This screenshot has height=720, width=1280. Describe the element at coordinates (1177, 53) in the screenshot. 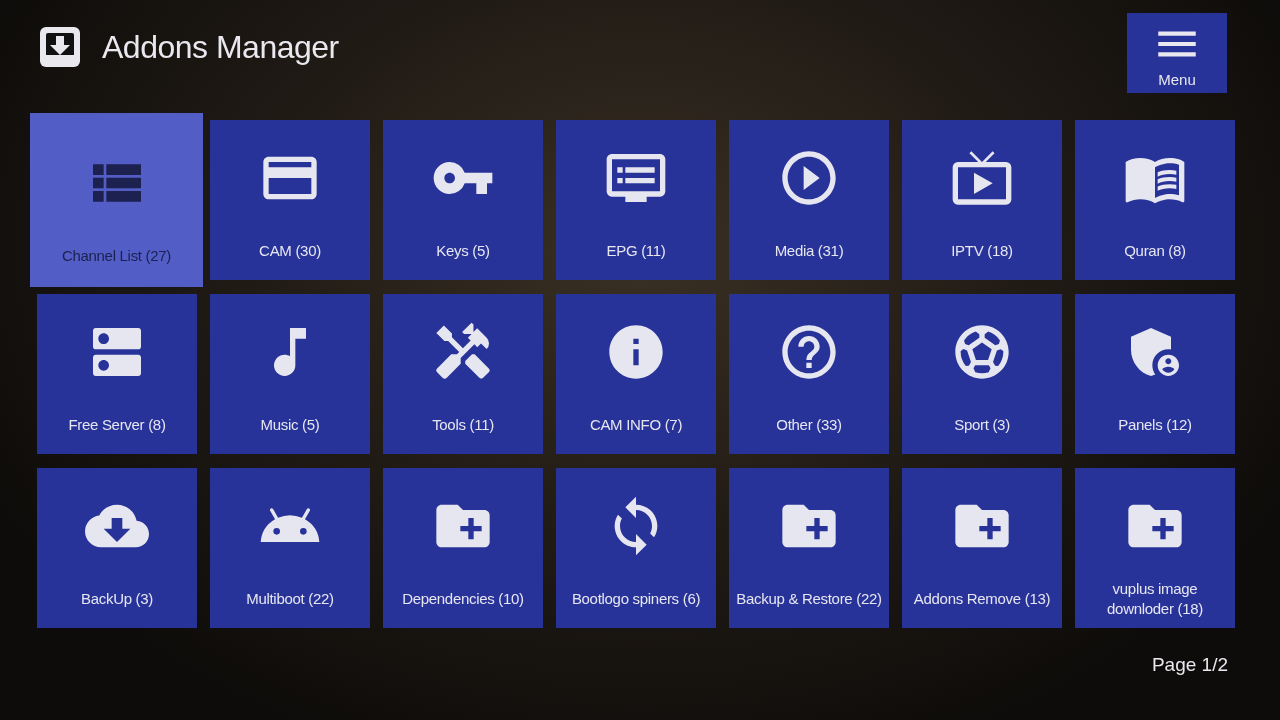

I see `menu-button: Menu` at that location.